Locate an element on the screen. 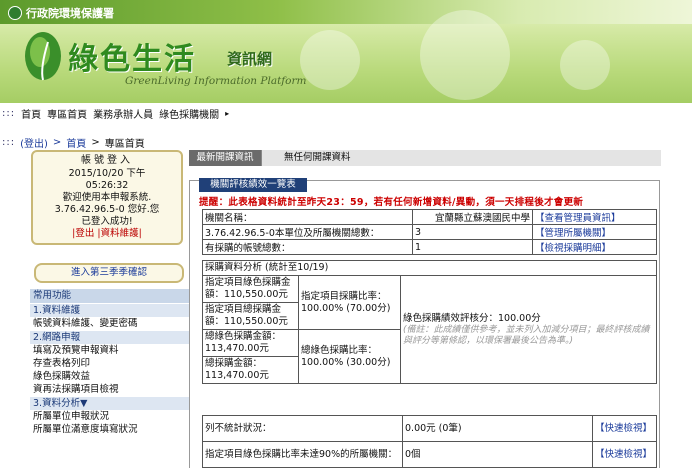 This screenshot has height=468, width=692. total-green-ratio: 總綠色採購比率：100.00% (30.00分) is located at coordinates (349, 356).